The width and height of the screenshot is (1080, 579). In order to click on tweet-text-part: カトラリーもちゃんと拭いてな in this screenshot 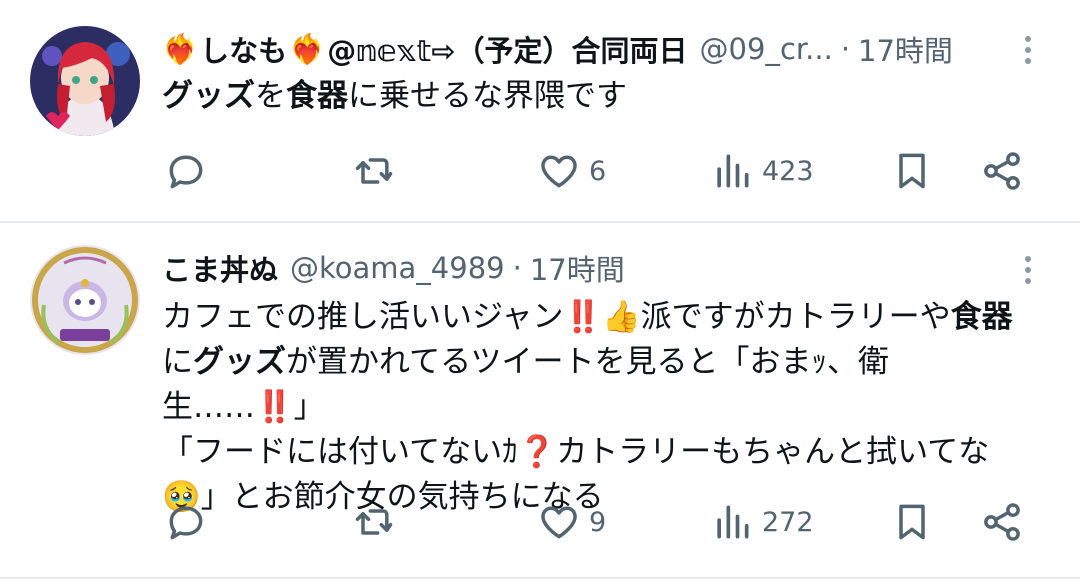, I will do `click(773, 452)`.